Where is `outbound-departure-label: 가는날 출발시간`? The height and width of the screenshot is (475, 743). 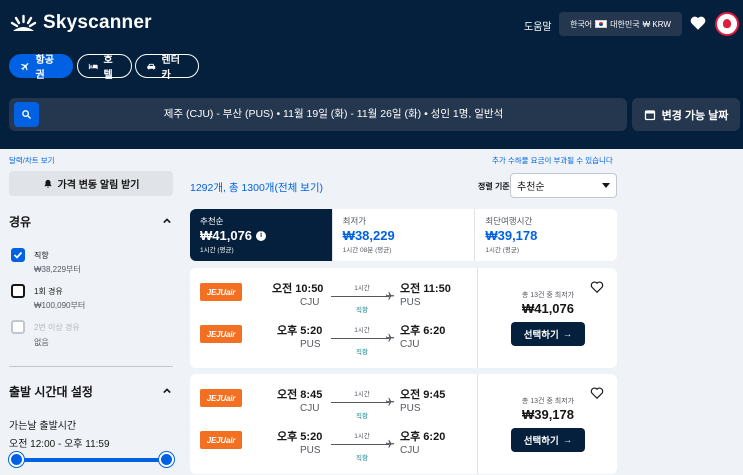
outbound-departure-label: 가는날 출발시간 is located at coordinates (43, 426).